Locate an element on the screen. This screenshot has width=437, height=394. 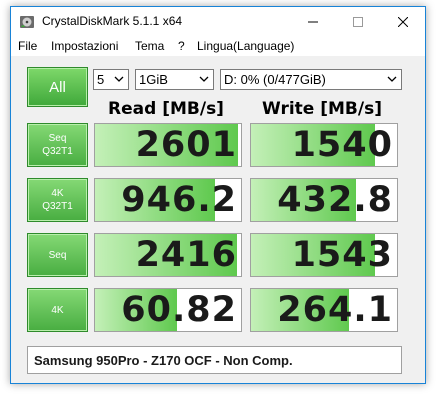
read-value: 60.82 is located at coordinates (179, 310).